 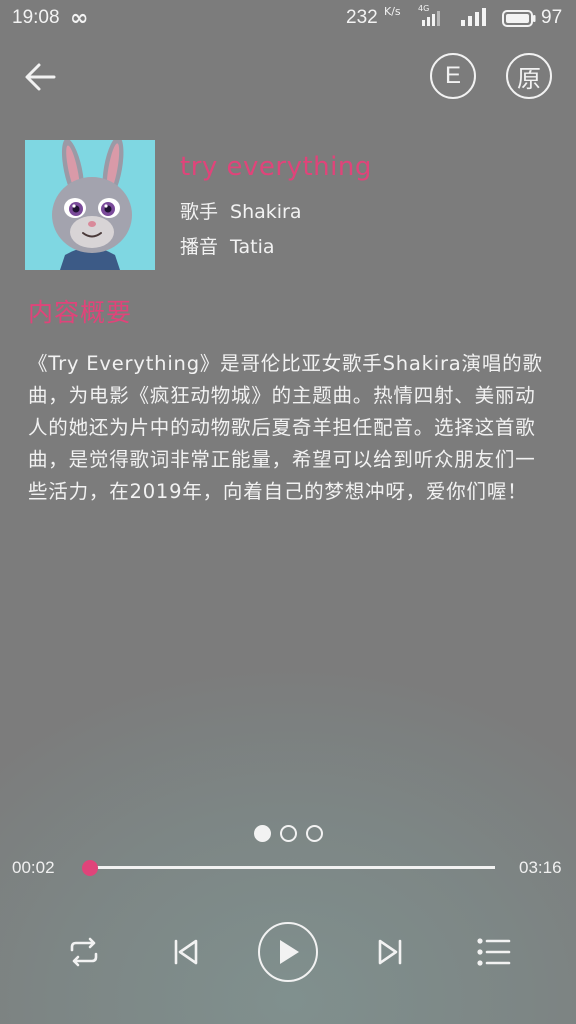 I want to click on signal-icon, so click(x=473, y=17).